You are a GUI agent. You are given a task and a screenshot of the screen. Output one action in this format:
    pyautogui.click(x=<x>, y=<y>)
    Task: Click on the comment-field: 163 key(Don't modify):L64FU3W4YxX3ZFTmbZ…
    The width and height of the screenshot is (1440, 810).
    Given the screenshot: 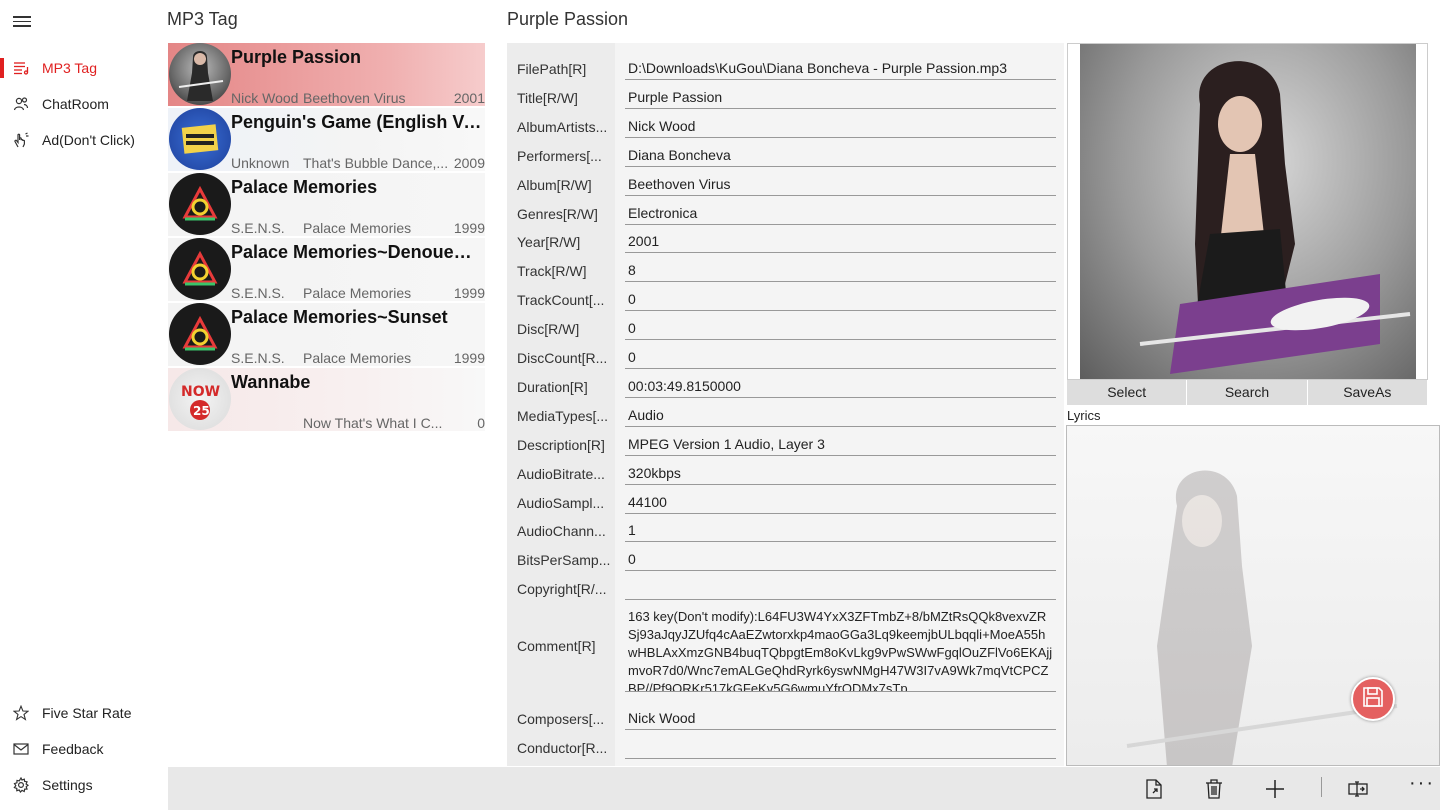 What is the action you would take?
    pyautogui.click(x=840, y=649)
    